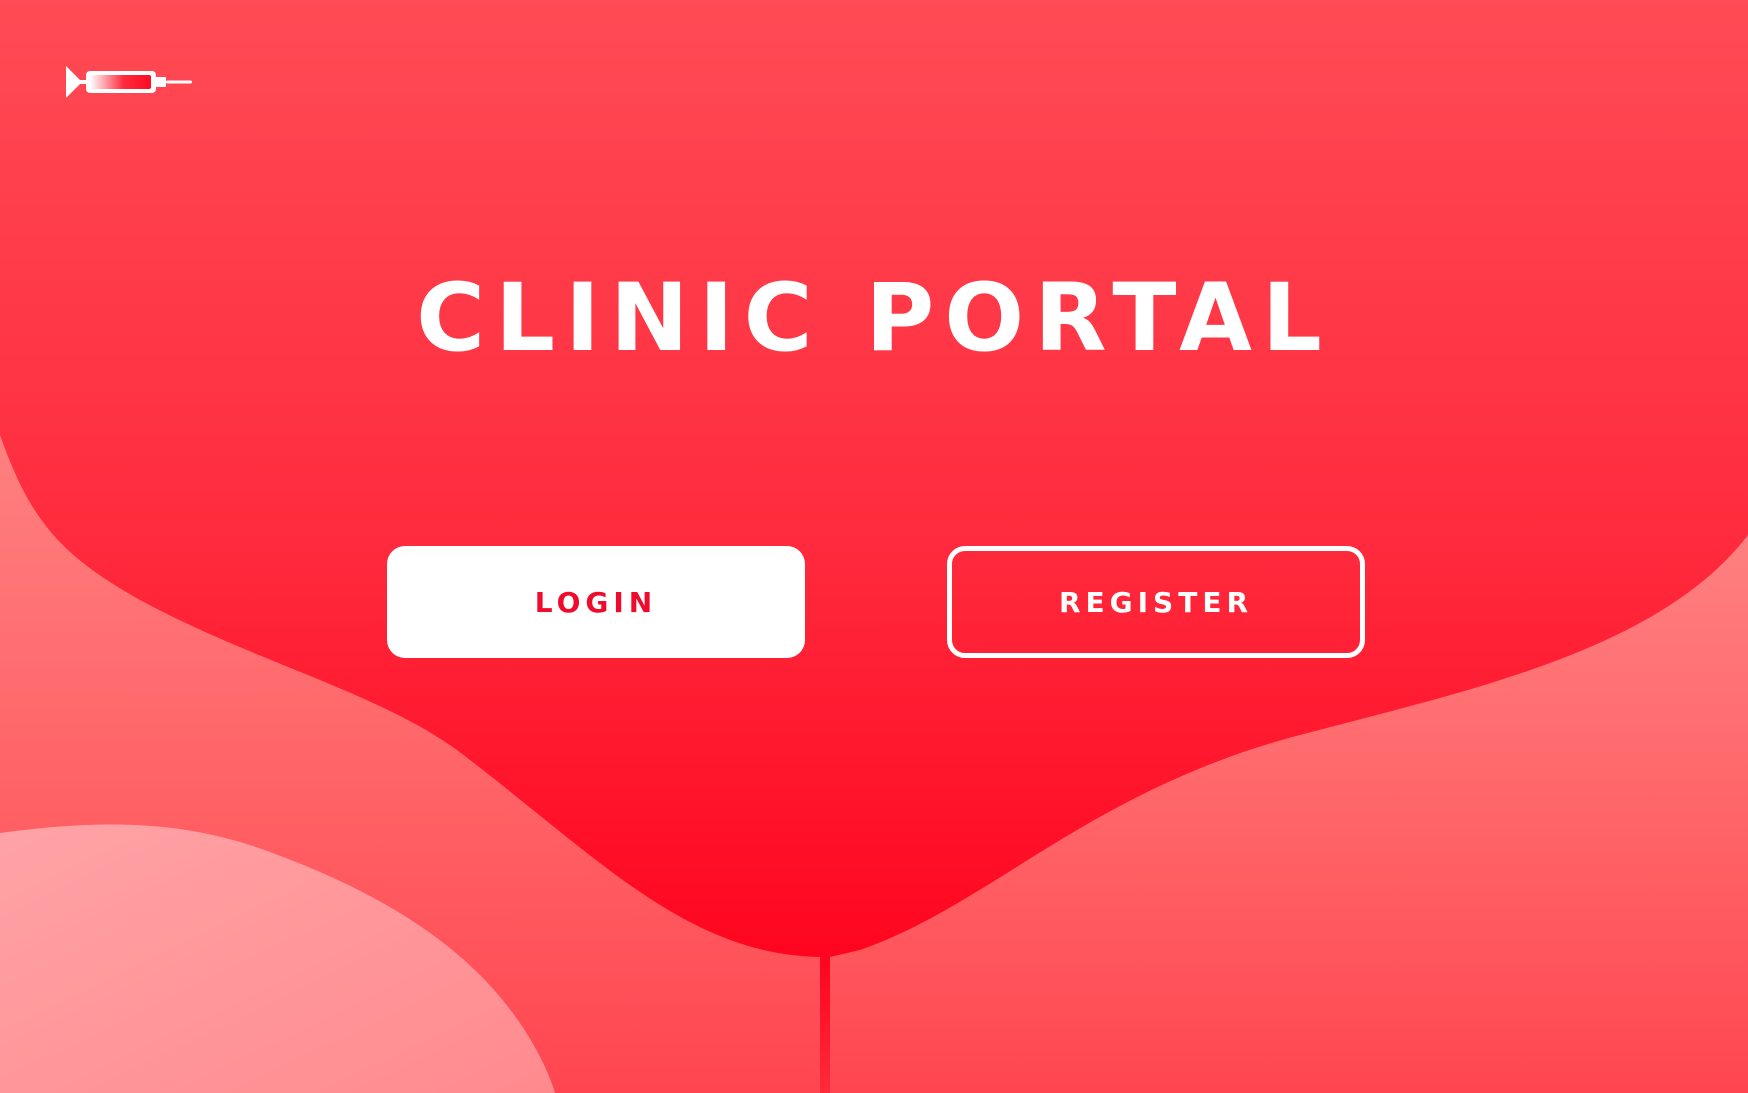 This screenshot has width=1748, height=1093. I want to click on register-button: REGISTER, so click(1156, 602).